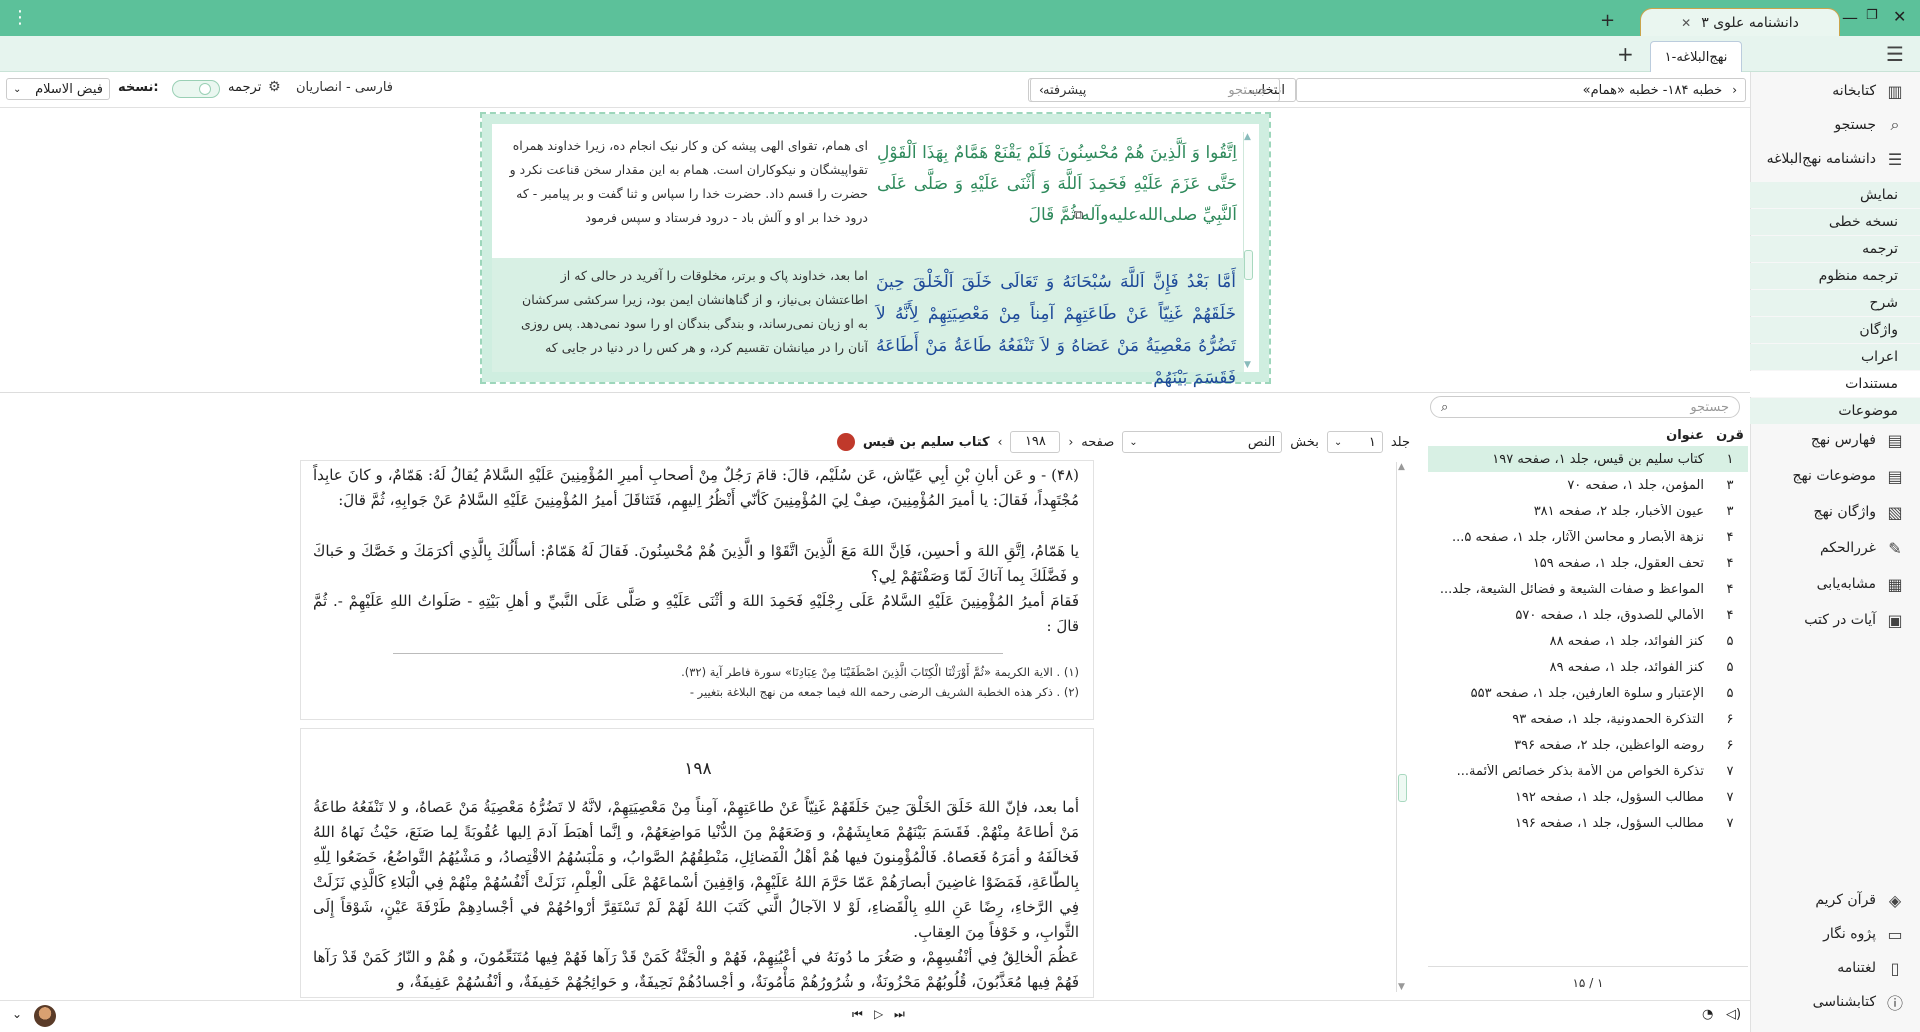 This screenshot has height=1032, width=1920. I want to click on media-prev-icon: ⏮, so click(857, 1014).